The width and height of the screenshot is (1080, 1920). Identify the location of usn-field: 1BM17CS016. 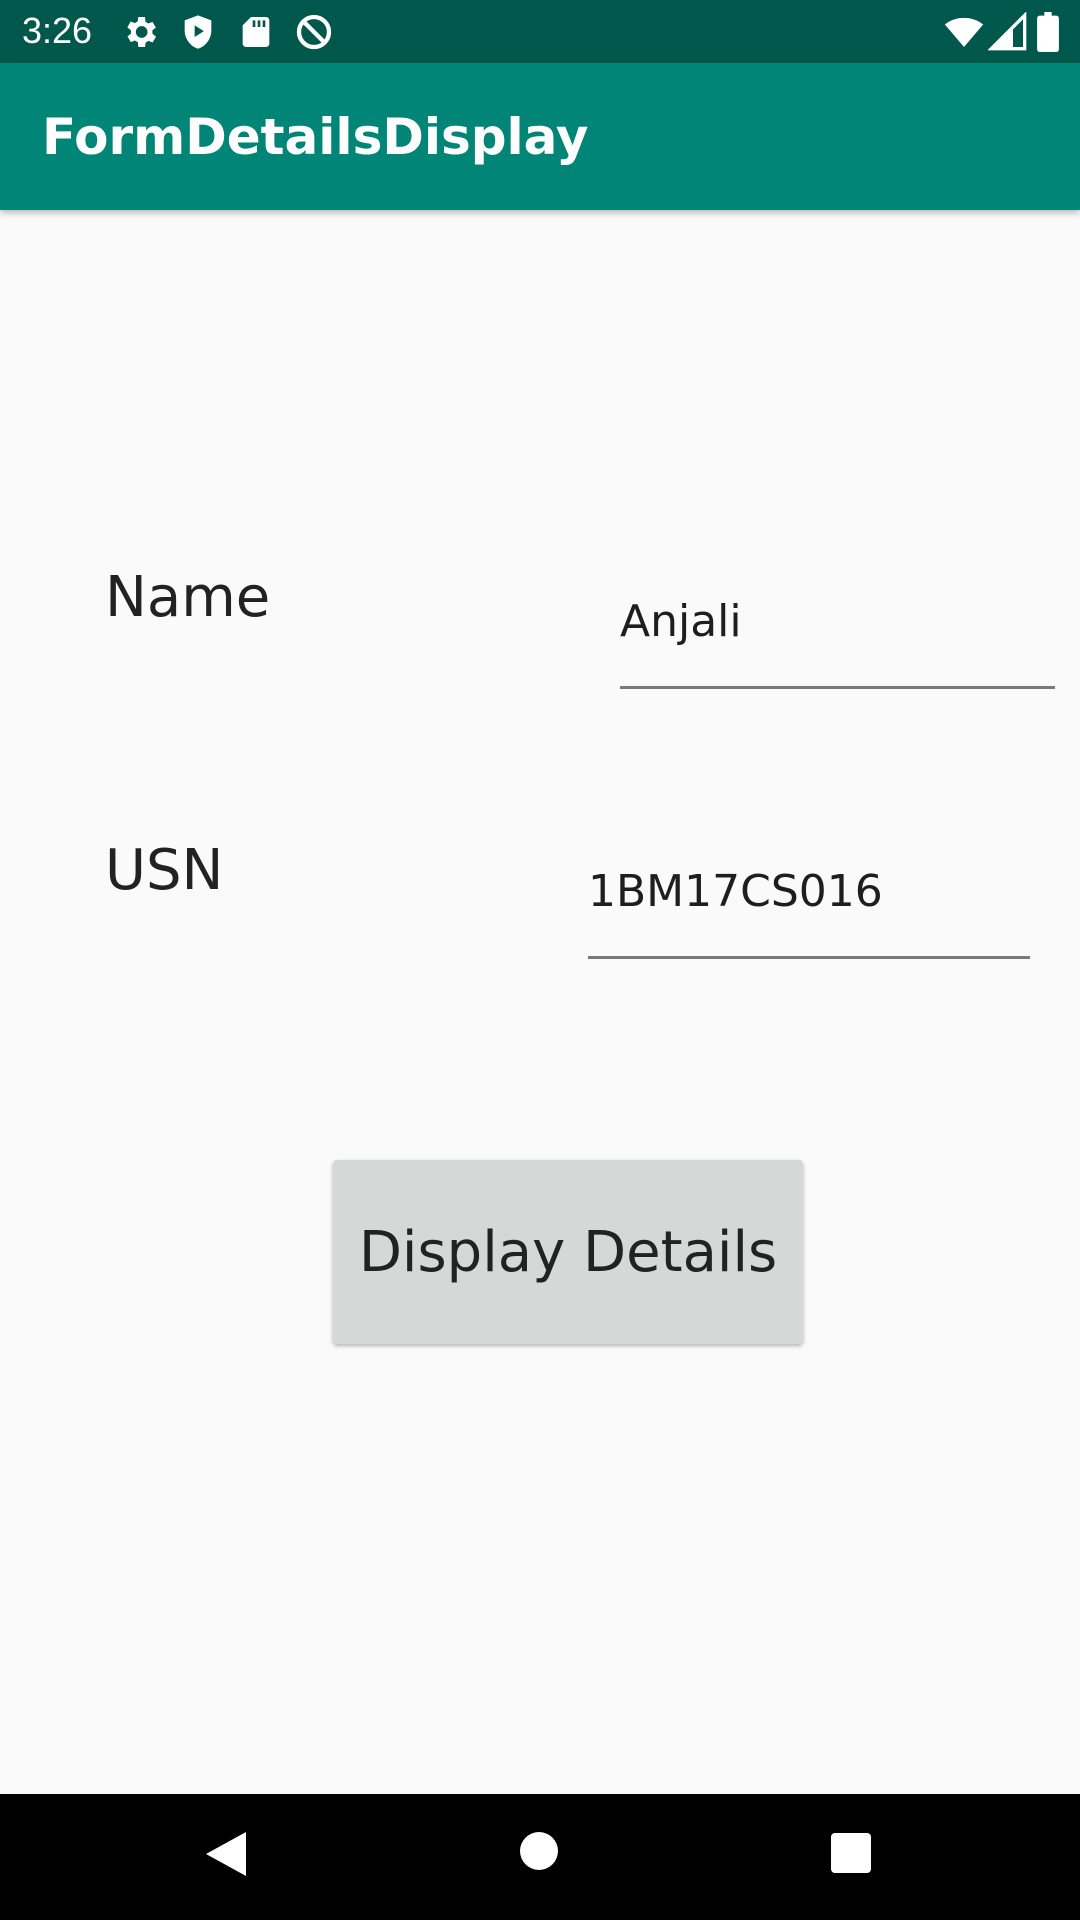
(809, 904).